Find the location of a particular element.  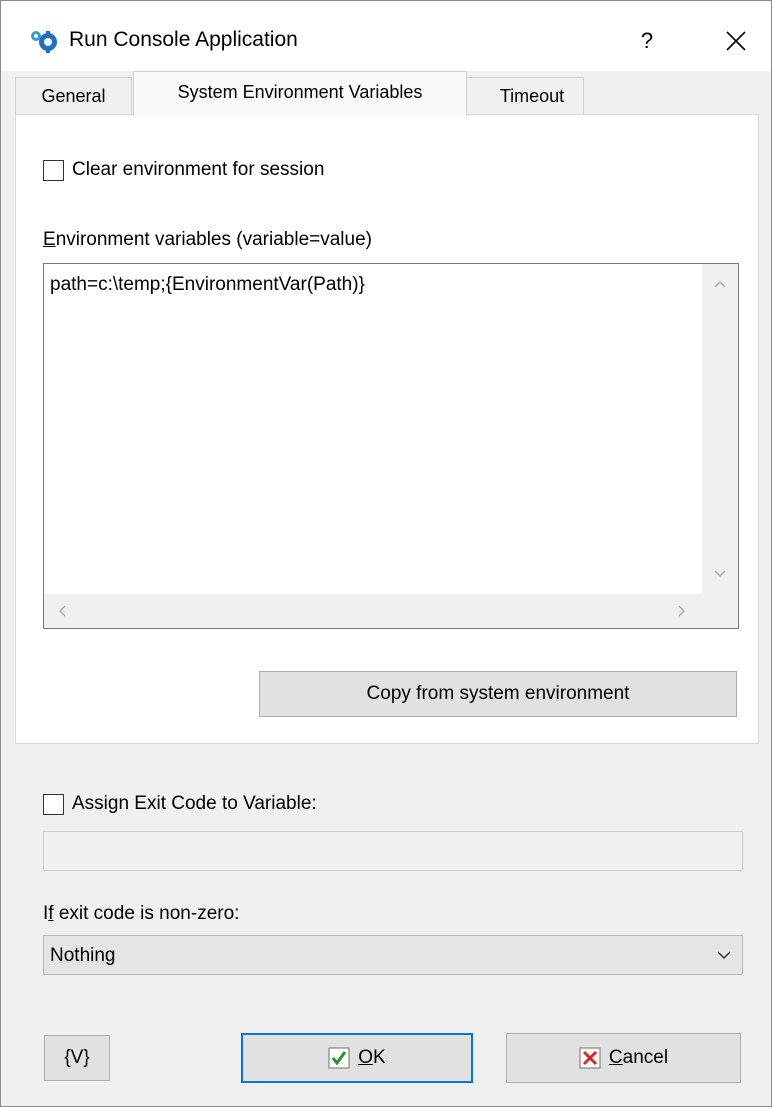

env-vars-label-rest: nvironment variables (variable=value) is located at coordinates (213, 239).